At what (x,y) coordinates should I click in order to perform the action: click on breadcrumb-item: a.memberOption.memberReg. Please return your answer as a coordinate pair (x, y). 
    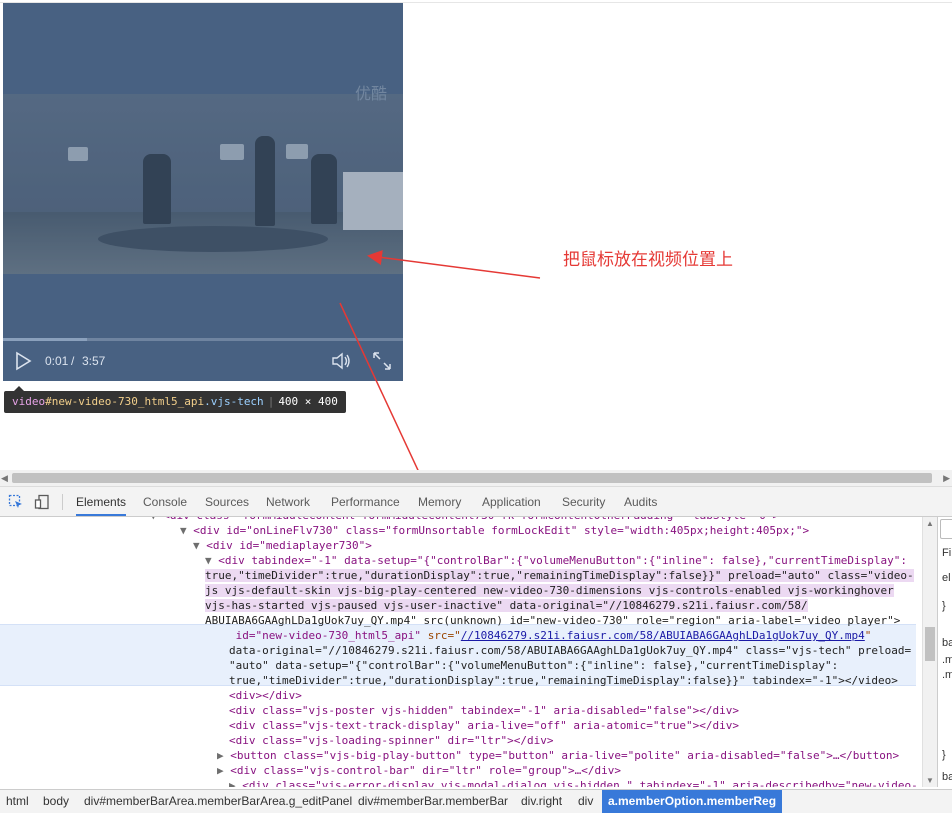
    Looking at the image, I should click on (692, 801).